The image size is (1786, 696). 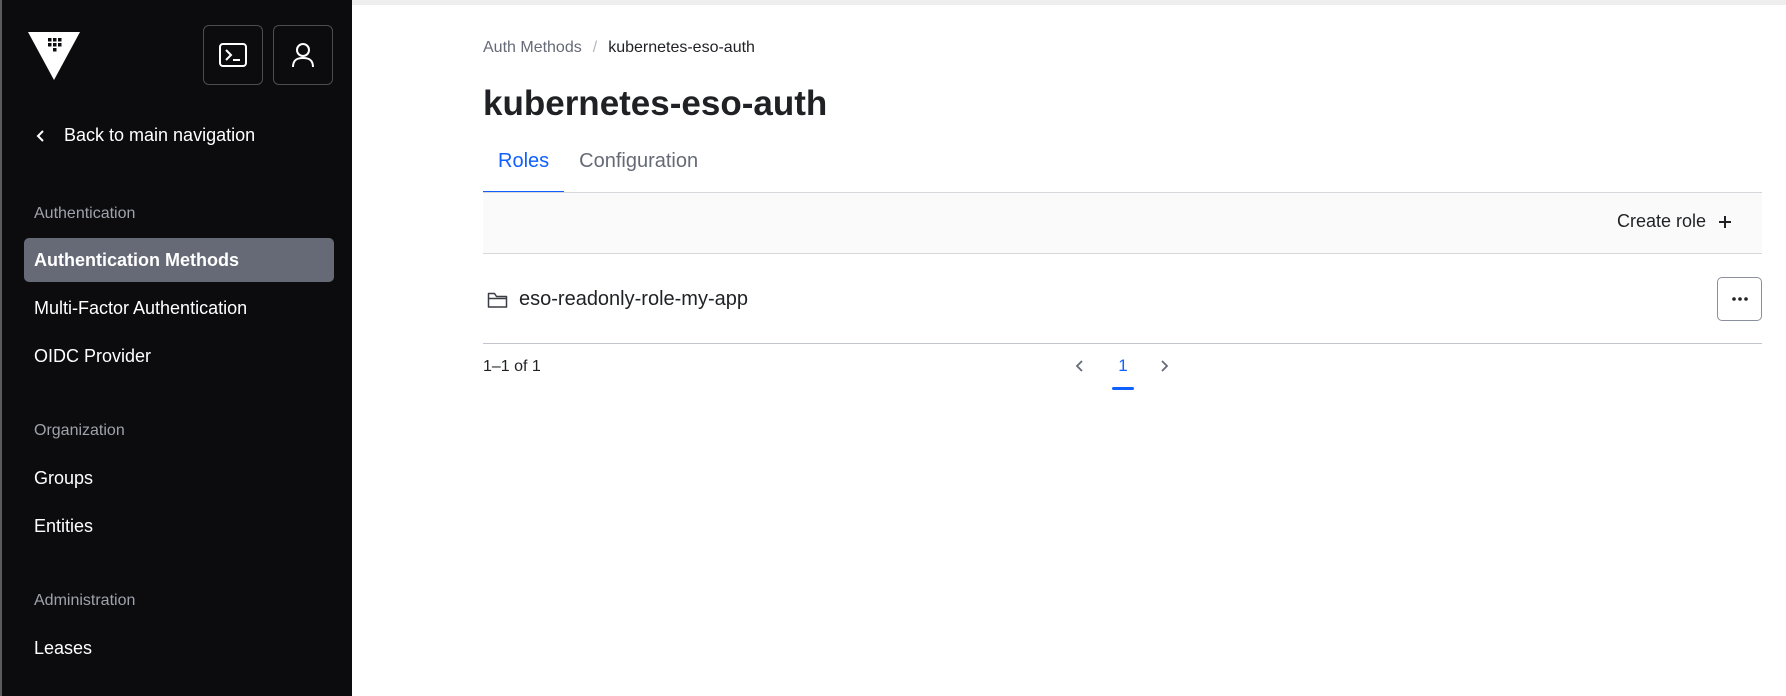 I want to click on list-item: eso-readonly-role-my-app, so click(x=1122, y=299).